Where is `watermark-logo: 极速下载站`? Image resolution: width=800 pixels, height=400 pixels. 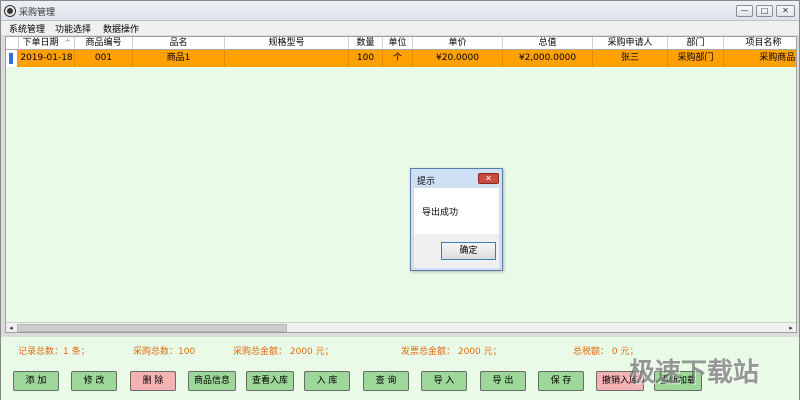
watermark-logo: 极速下载站 is located at coordinates (694, 373).